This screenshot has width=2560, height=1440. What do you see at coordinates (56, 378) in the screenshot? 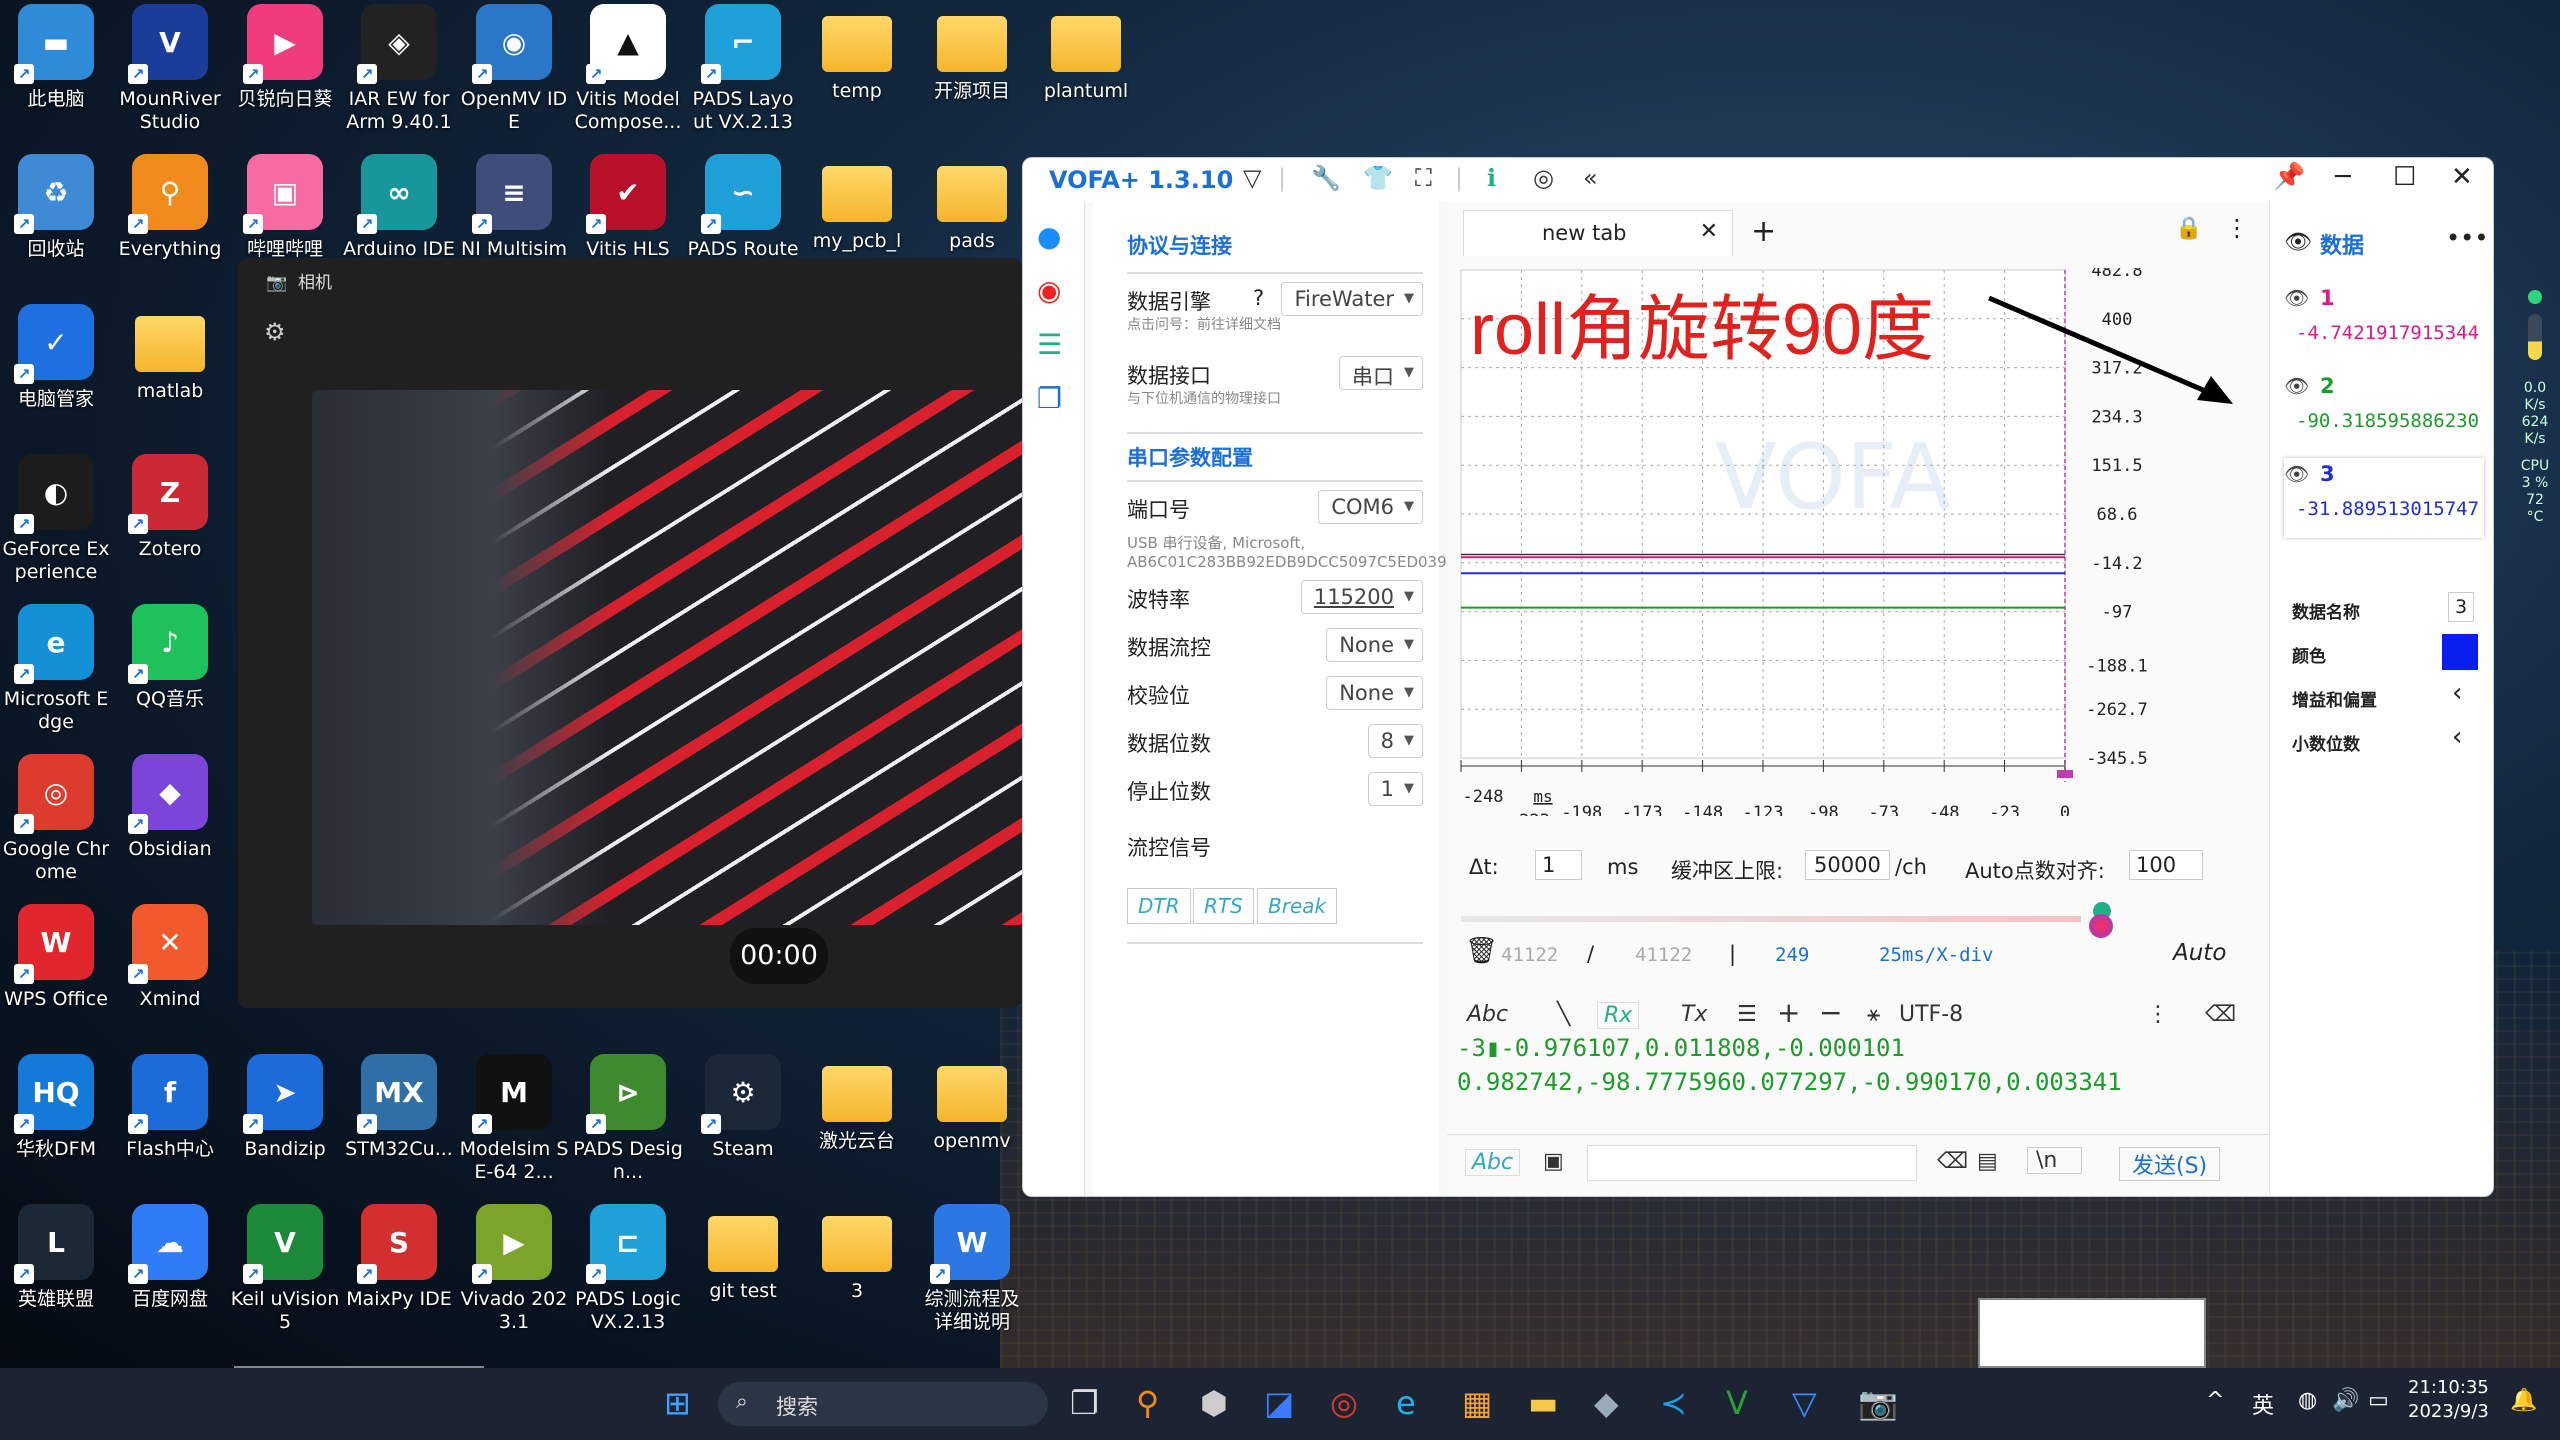
I see `desktop-icon: ✓ ↗ 电脑管家` at bounding box center [56, 378].